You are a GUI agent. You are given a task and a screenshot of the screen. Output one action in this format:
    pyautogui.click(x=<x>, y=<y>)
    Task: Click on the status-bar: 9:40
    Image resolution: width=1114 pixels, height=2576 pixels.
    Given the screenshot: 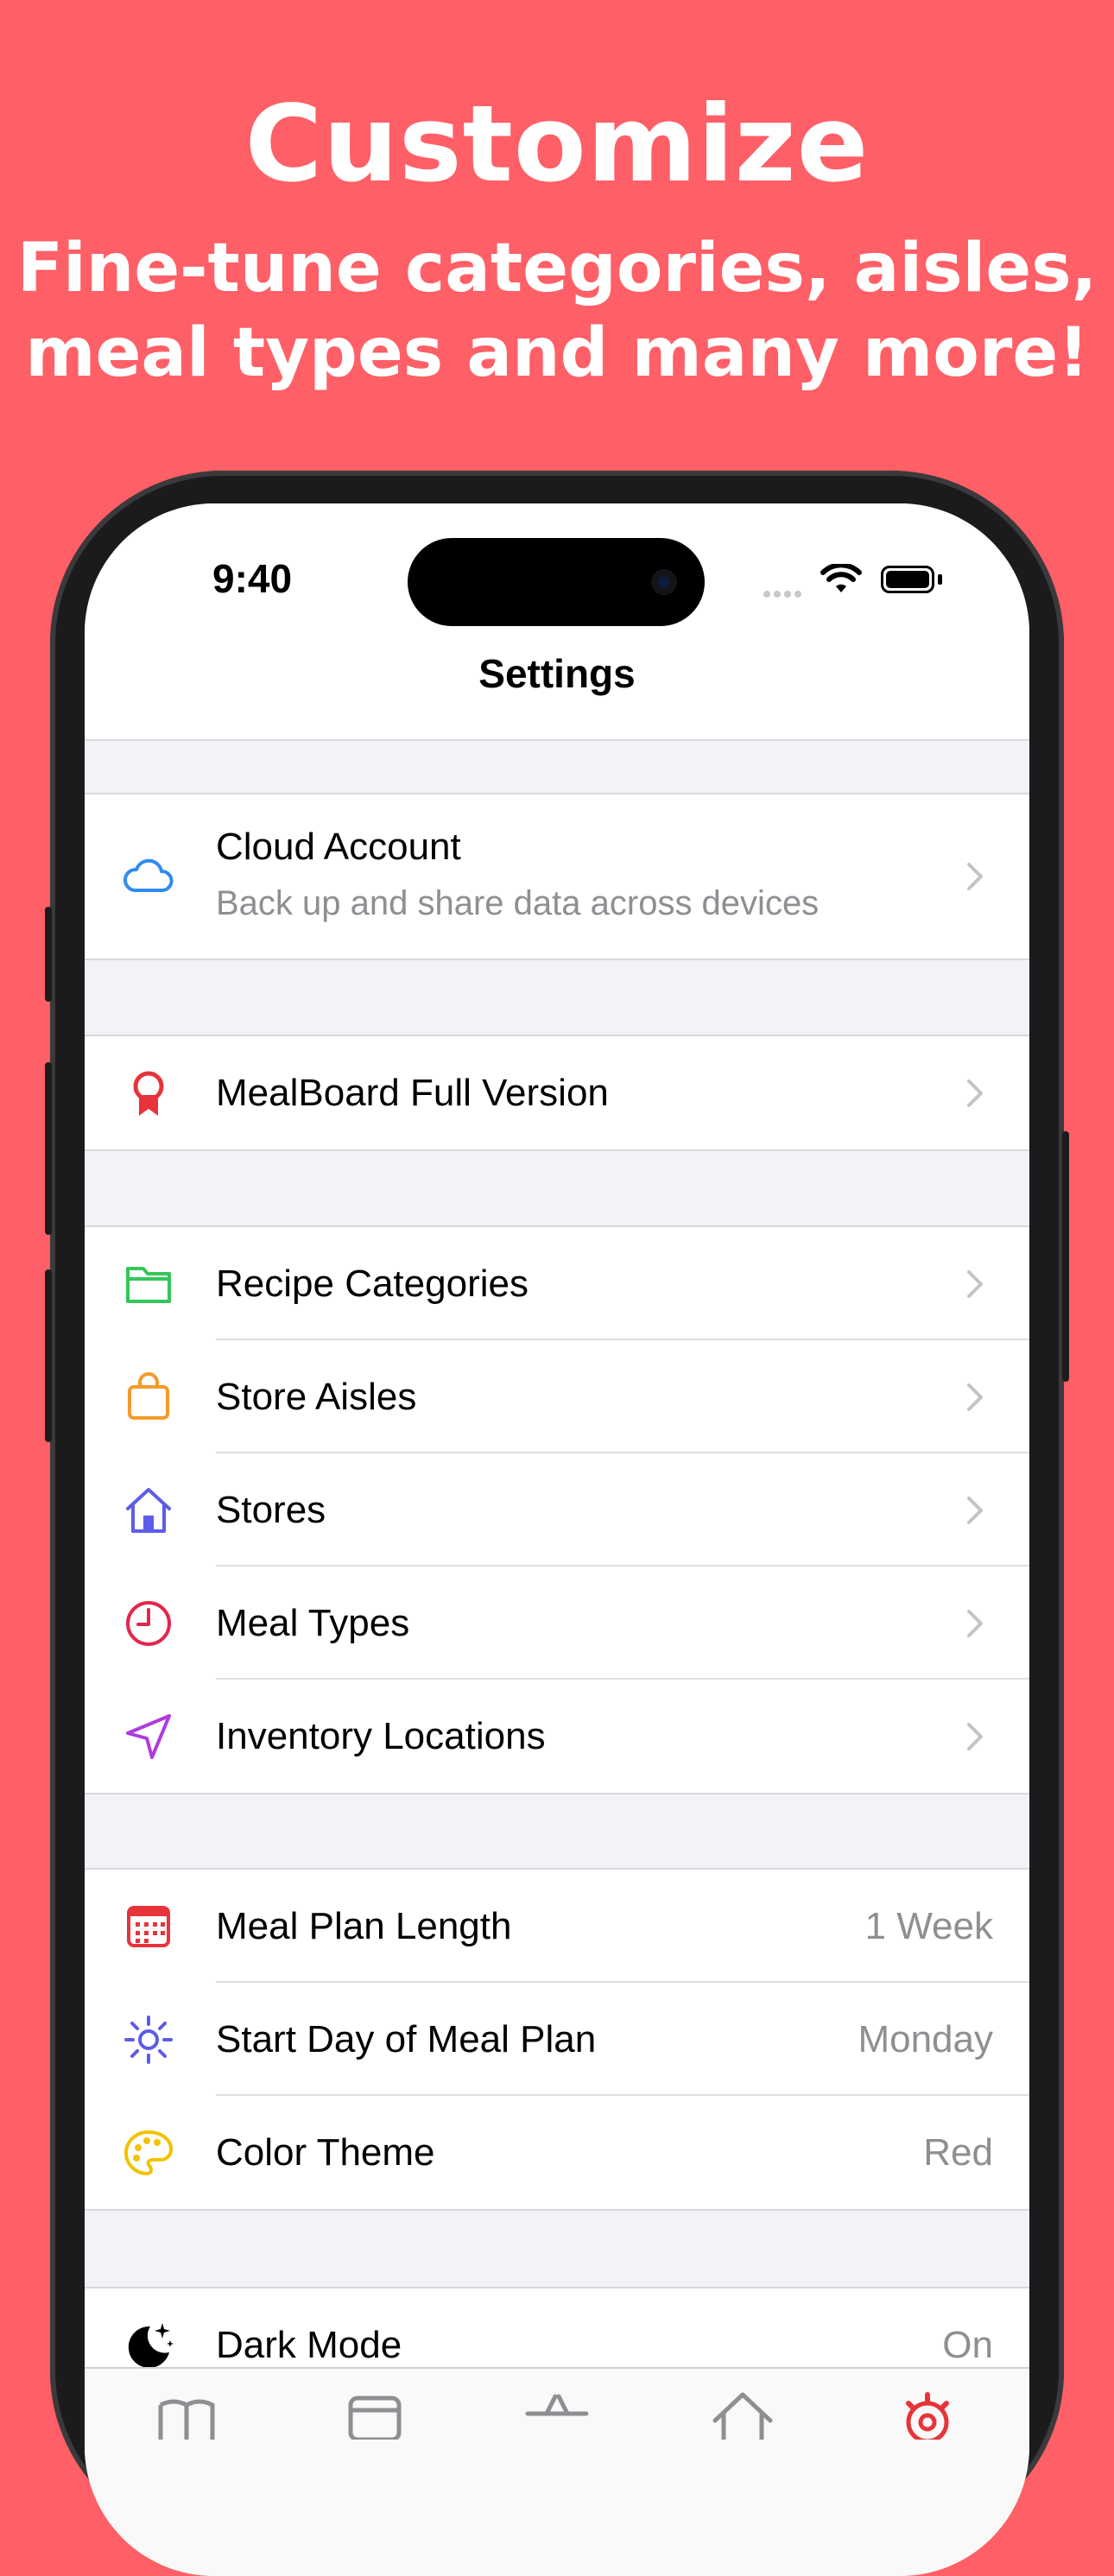 What is the action you would take?
    pyautogui.click(x=557, y=568)
    